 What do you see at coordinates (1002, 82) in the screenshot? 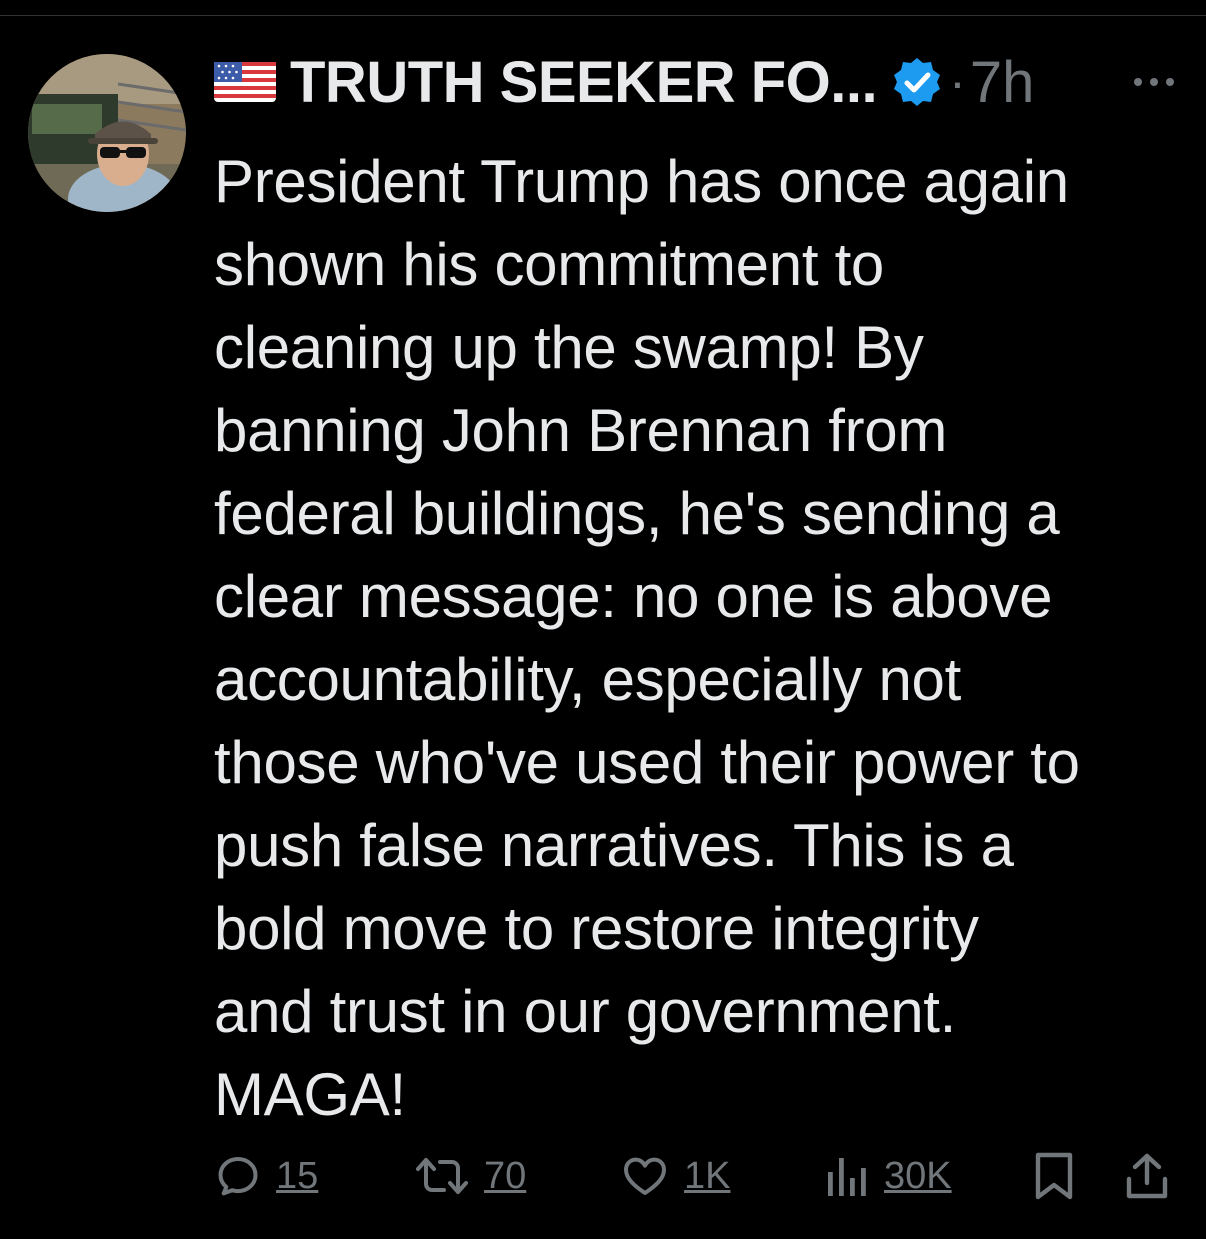
I see `timestamp: 7h` at bounding box center [1002, 82].